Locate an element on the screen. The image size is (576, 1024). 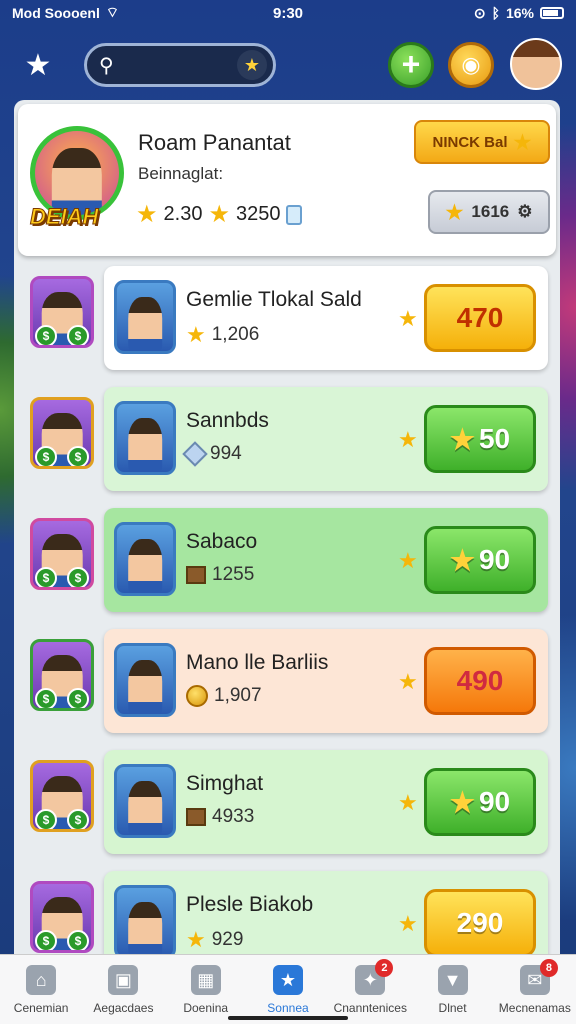
nav-item: ▼ Dlnet is located at coordinates (452, 989).